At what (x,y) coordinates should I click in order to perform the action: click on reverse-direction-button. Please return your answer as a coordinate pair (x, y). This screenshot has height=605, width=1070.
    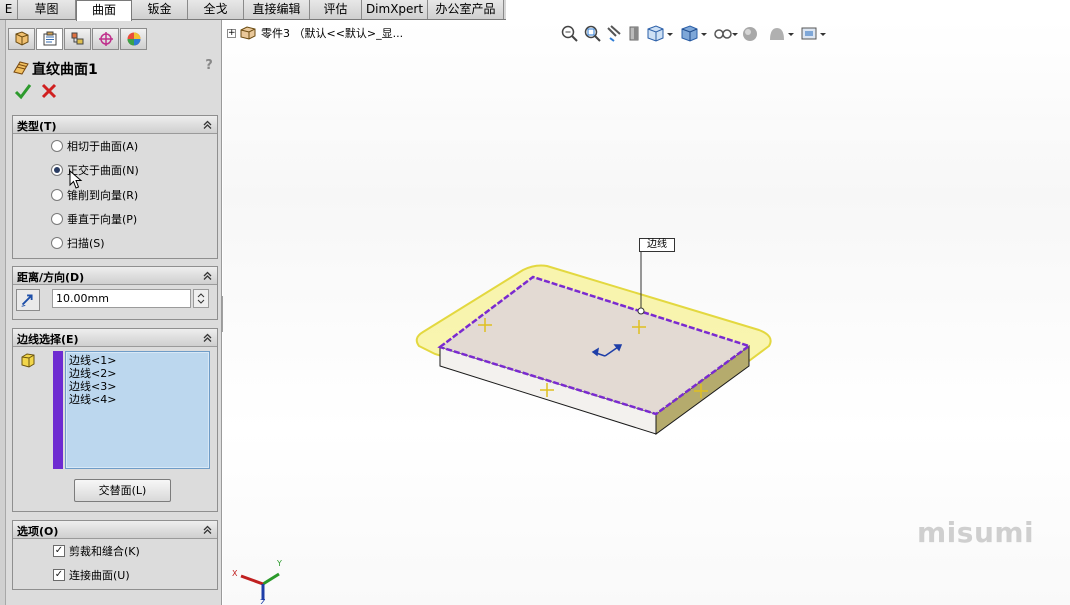
    Looking at the image, I should click on (28, 300).